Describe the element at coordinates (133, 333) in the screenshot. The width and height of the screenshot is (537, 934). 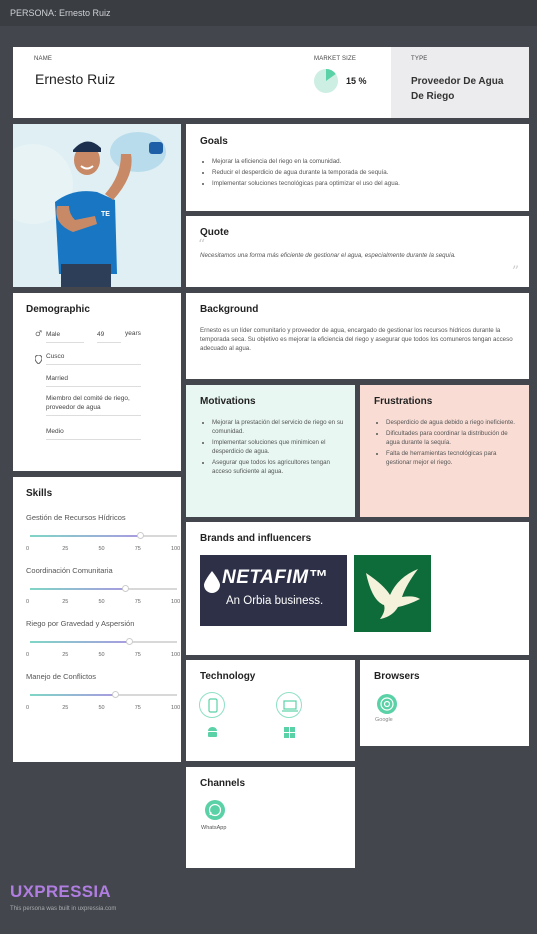
I see `age-unit: years` at that location.